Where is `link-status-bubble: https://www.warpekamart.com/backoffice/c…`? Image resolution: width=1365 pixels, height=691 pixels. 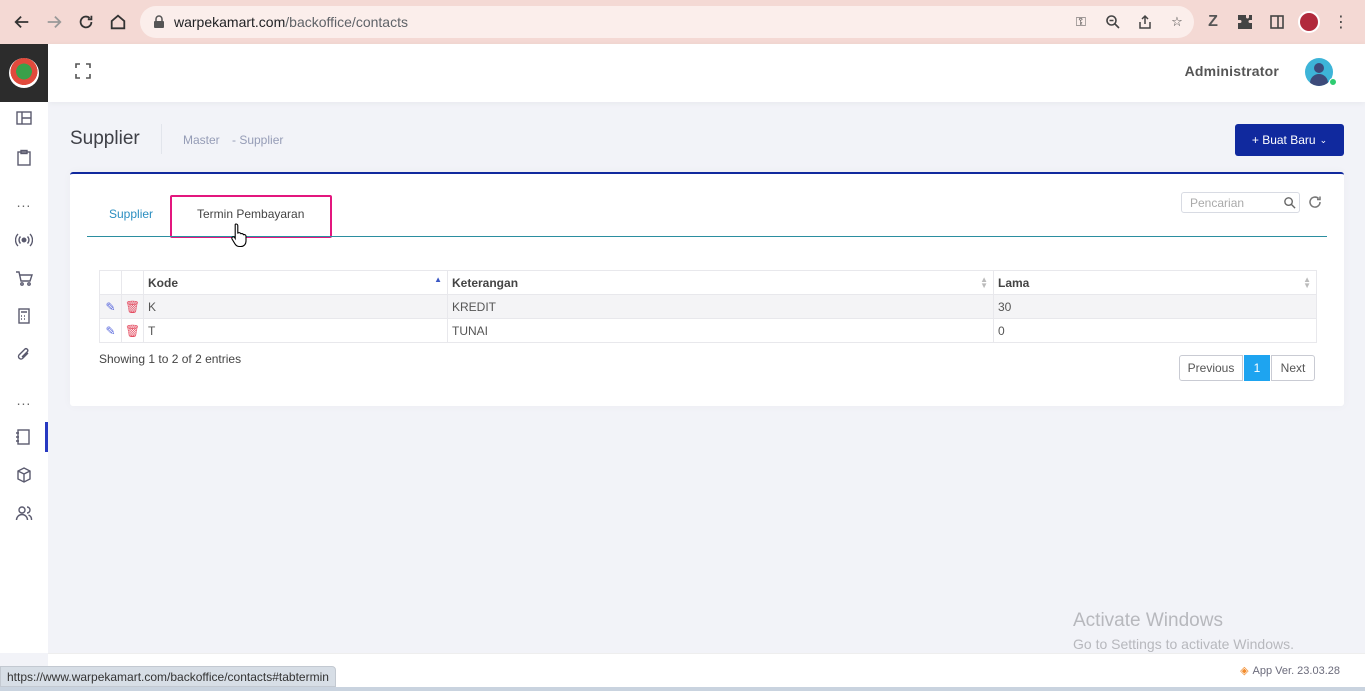 link-status-bubble: https://www.warpekamart.com/backoffice/c… is located at coordinates (168, 676).